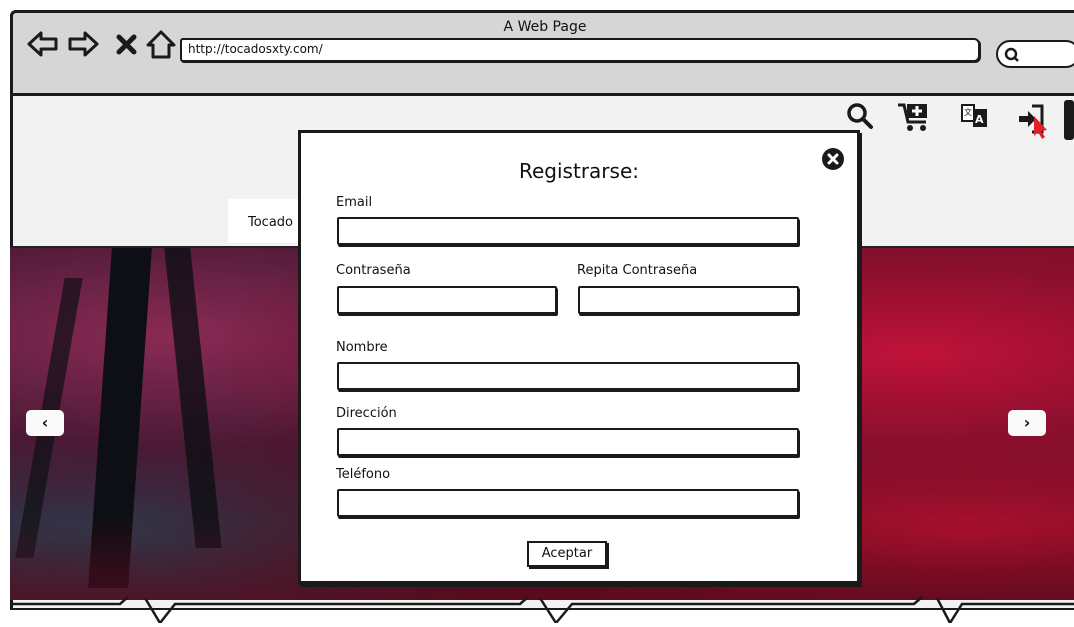  Describe the element at coordinates (637, 270) in the screenshot. I see `password-repeat-label: Repita Contraseña` at that location.